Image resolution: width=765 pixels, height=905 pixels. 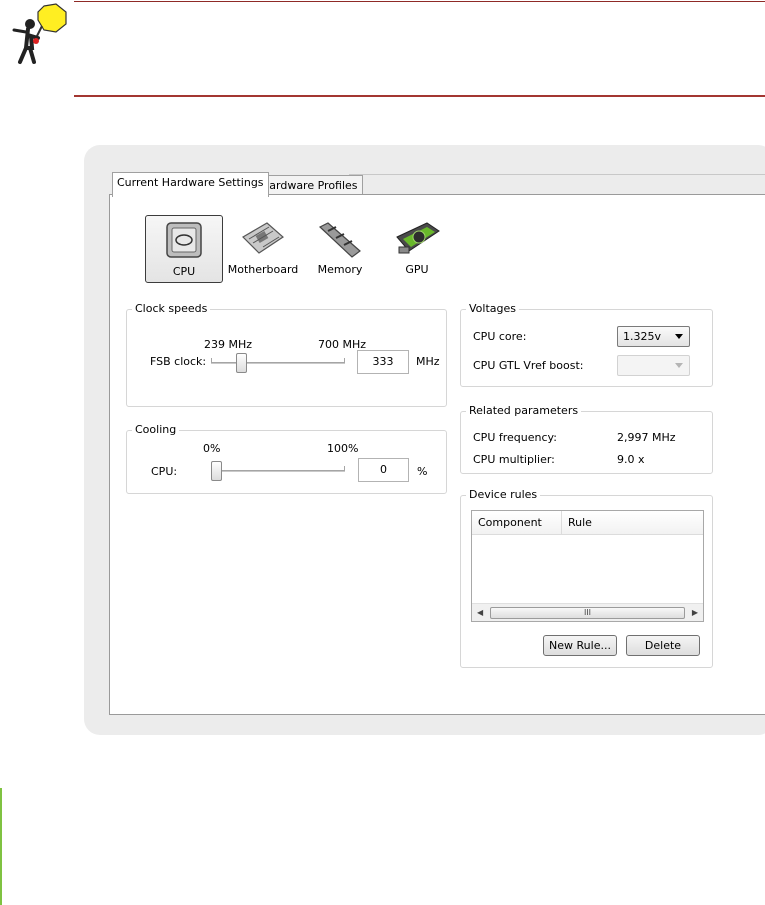 I want to click on caution-figure-icon, so click(x=39, y=33).